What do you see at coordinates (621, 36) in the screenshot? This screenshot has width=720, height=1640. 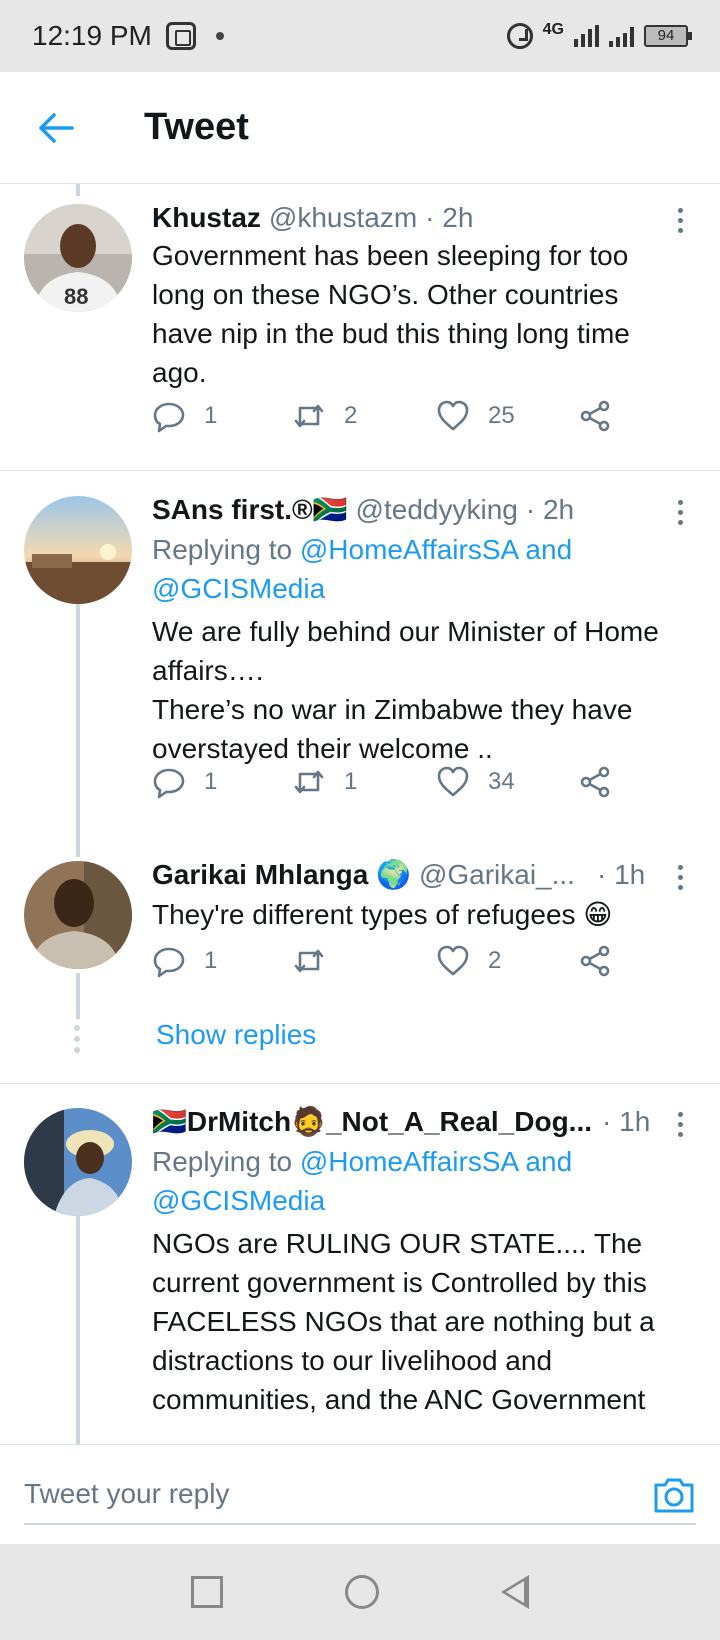 I see `signal-2-icon` at bounding box center [621, 36].